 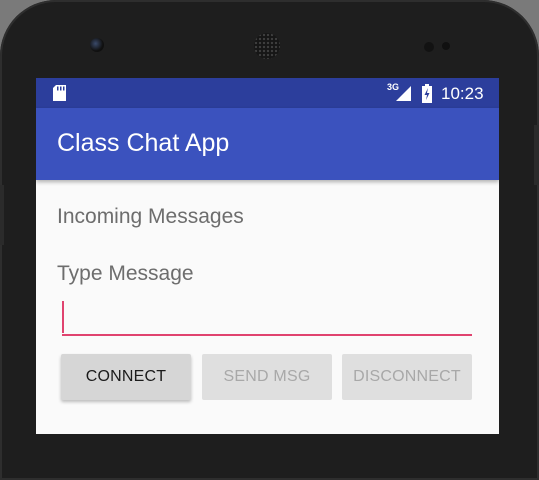 I want to click on front-camera-icon, so click(x=97, y=45).